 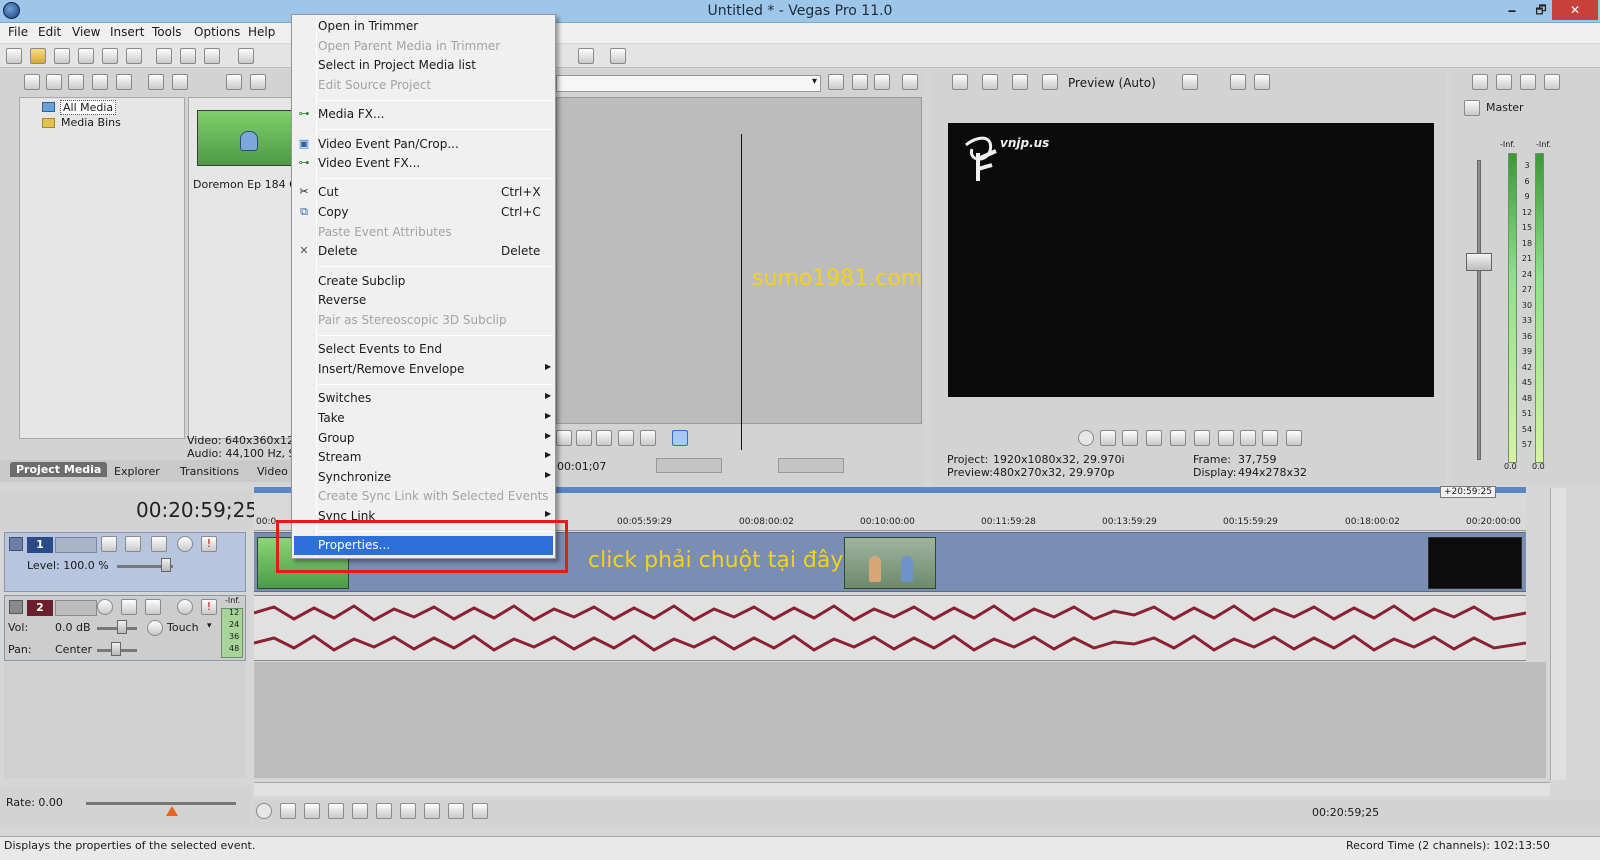 What do you see at coordinates (183, 627) in the screenshot?
I see `automation-mode: Touch` at bounding box center [183, 627].